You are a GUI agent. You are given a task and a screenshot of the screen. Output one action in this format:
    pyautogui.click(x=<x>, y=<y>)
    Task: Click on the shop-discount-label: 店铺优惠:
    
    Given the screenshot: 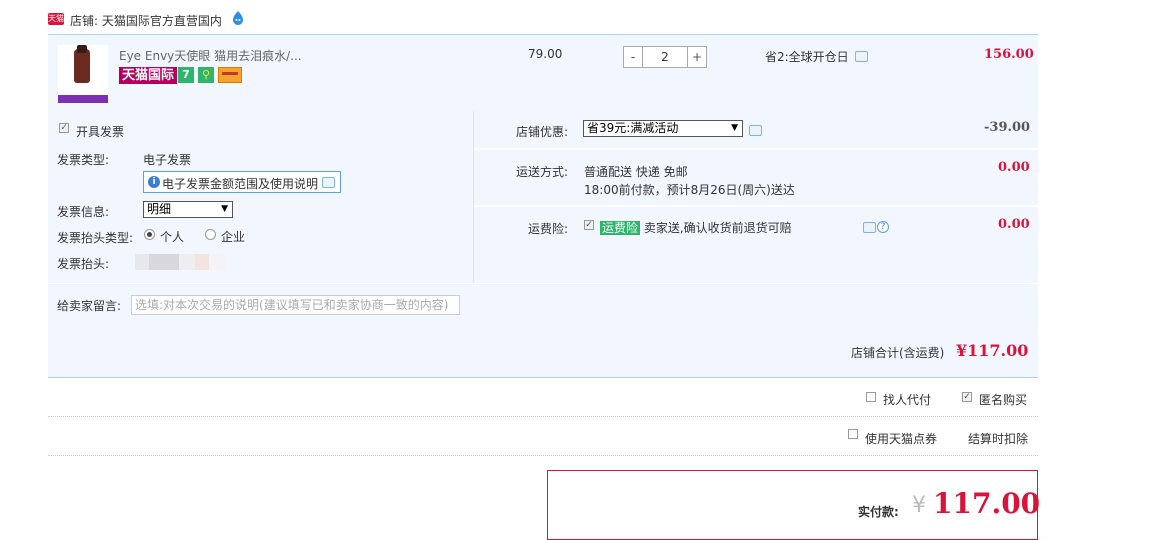 What is the action you would take?
    pyautogui.click(x=541, y=132)
    